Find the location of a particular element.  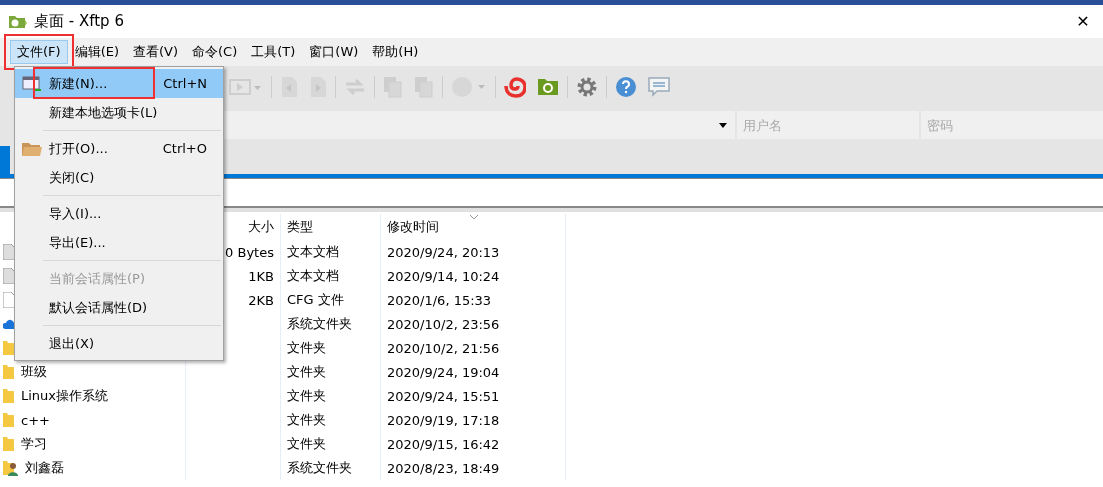

file-size: 1KB is located at coordinates (261, 276).